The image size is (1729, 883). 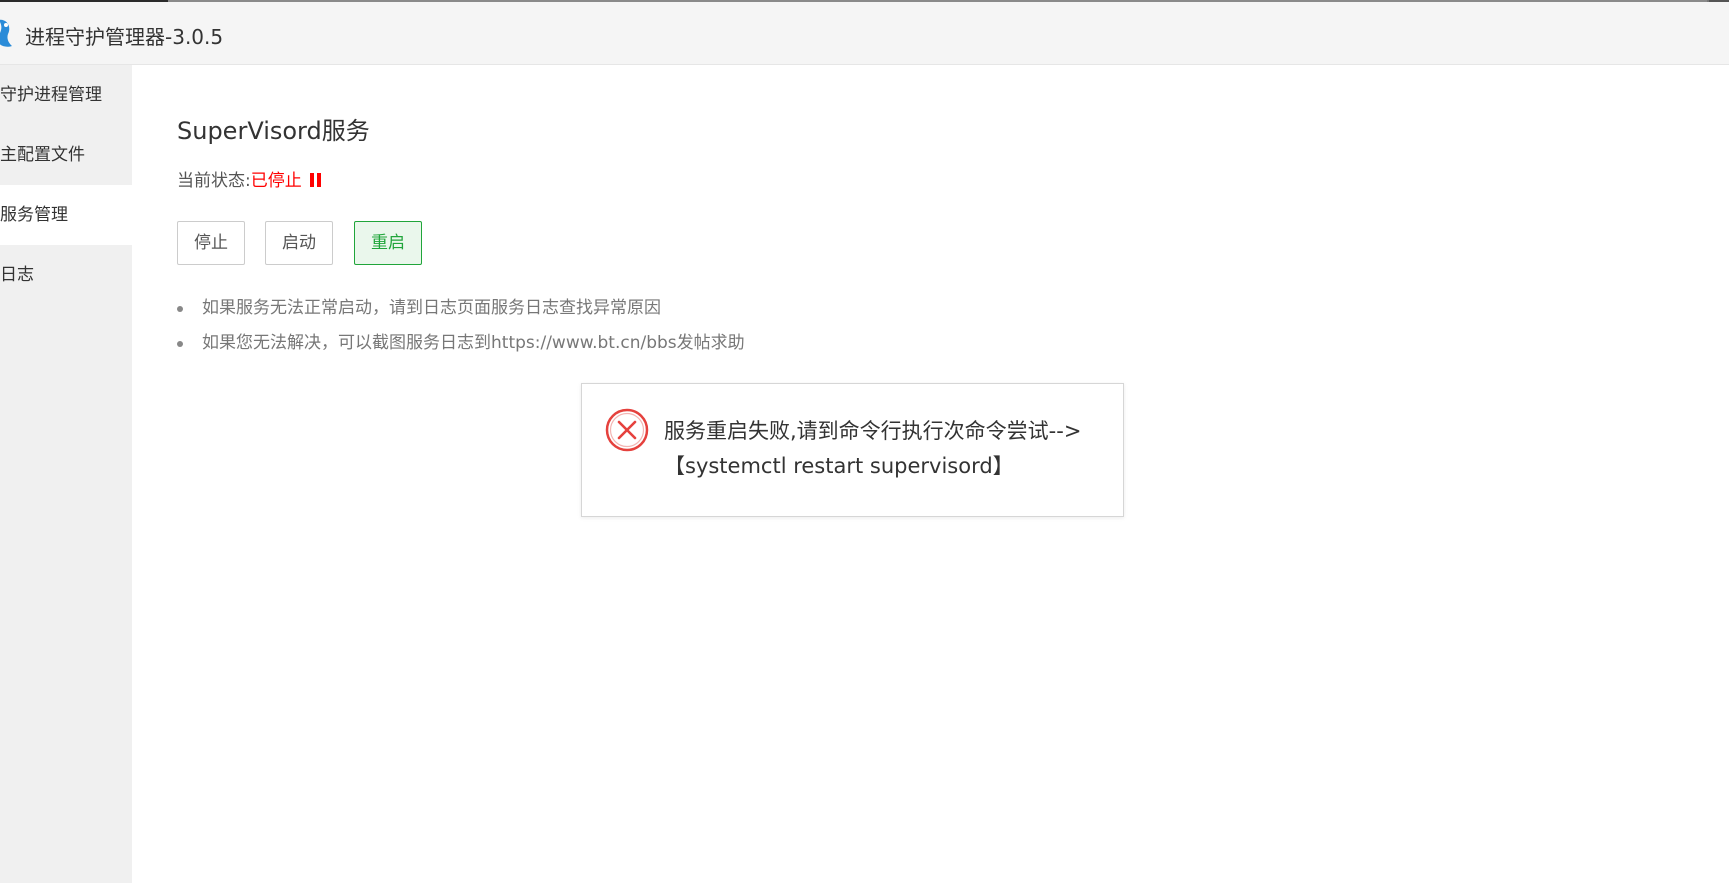 What do you see at coordinates (873, 431) in the screenshot?
I see `error-message-line: 服务重启失败,请到命令行执行次命令尝试-->` at bounding box center [873, 431].